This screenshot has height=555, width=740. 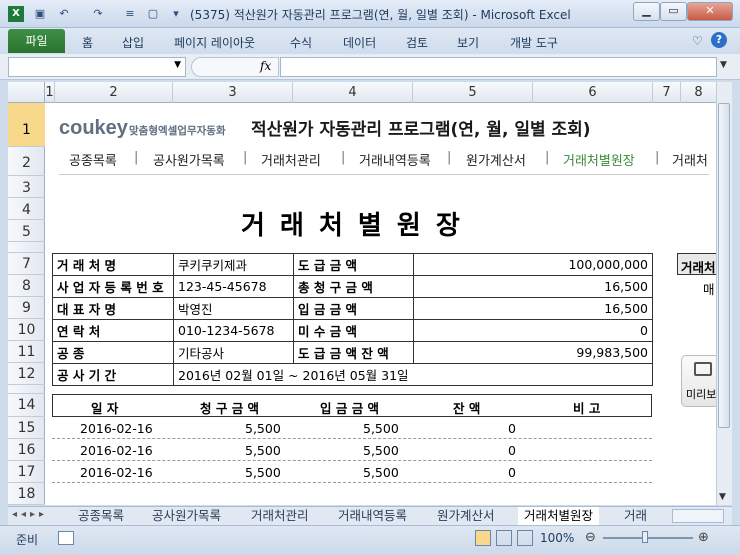 What do you see at coordinates (66, 538) in the screenshot?
I see `macro-record-icon` at bounding box center [66, 538].